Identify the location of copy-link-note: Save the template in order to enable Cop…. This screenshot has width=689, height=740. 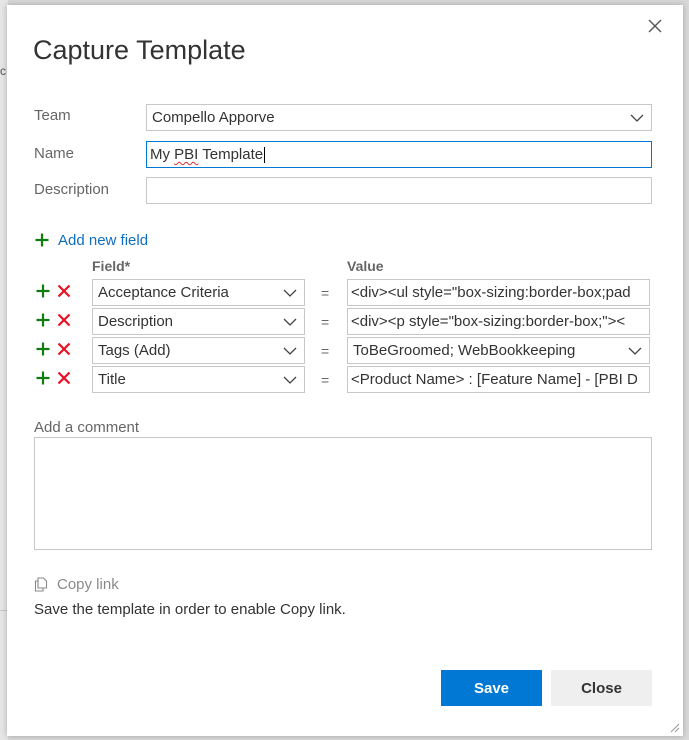
(190, 609).